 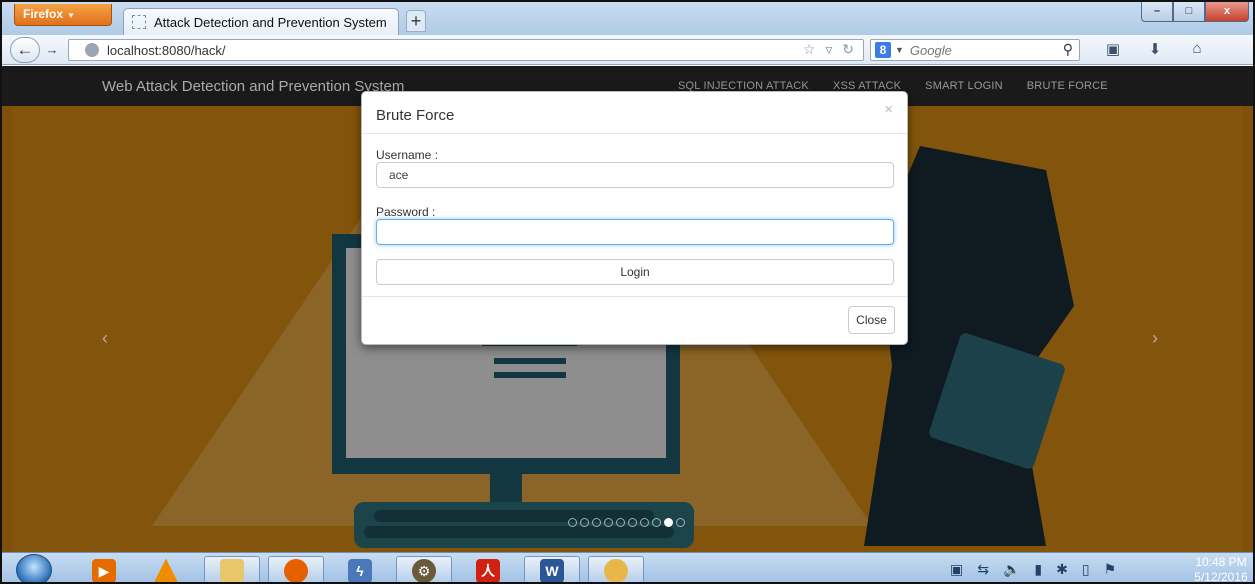 I want to click on close-button: Close, so click(x=871, y=320).